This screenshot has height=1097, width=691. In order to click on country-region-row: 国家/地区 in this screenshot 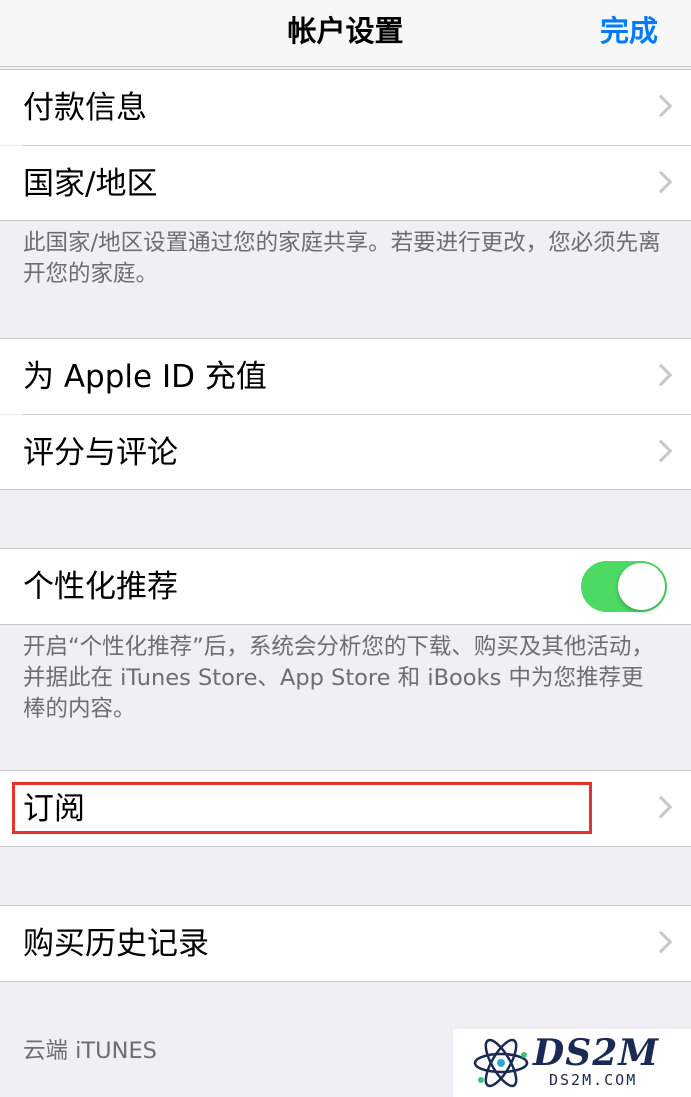, I will do `click(345, 183)`.